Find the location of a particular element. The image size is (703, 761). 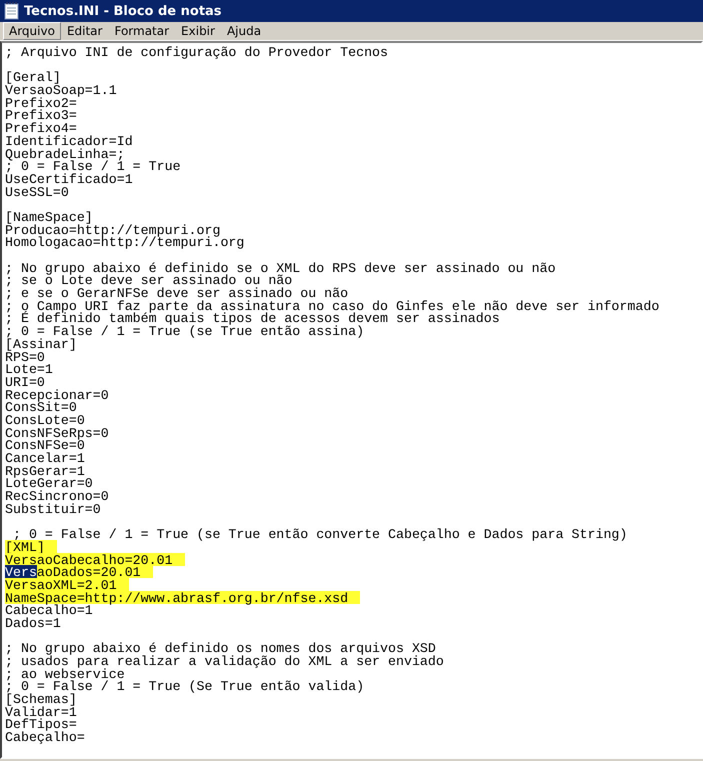

text-line: Producao=http://tempuri.org is located at coordinates (112, 229).